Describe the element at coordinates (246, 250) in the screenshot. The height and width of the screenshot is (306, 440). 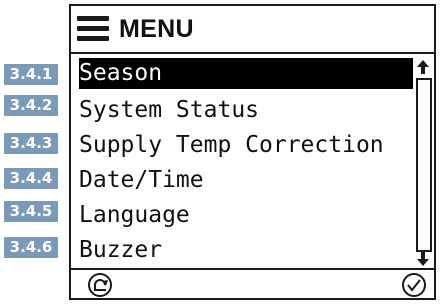
I see `menu-item-buzzer: Buzzer` at that location.